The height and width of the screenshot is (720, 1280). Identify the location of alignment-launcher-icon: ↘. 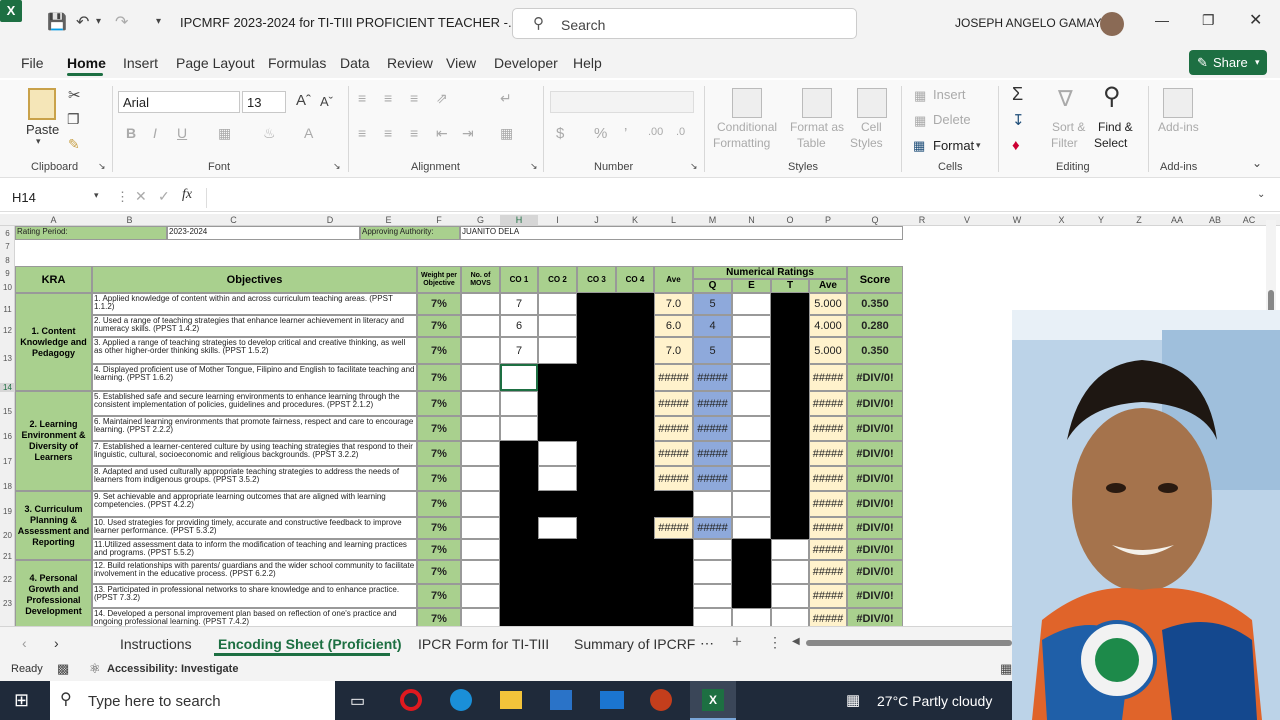
(534, 166).